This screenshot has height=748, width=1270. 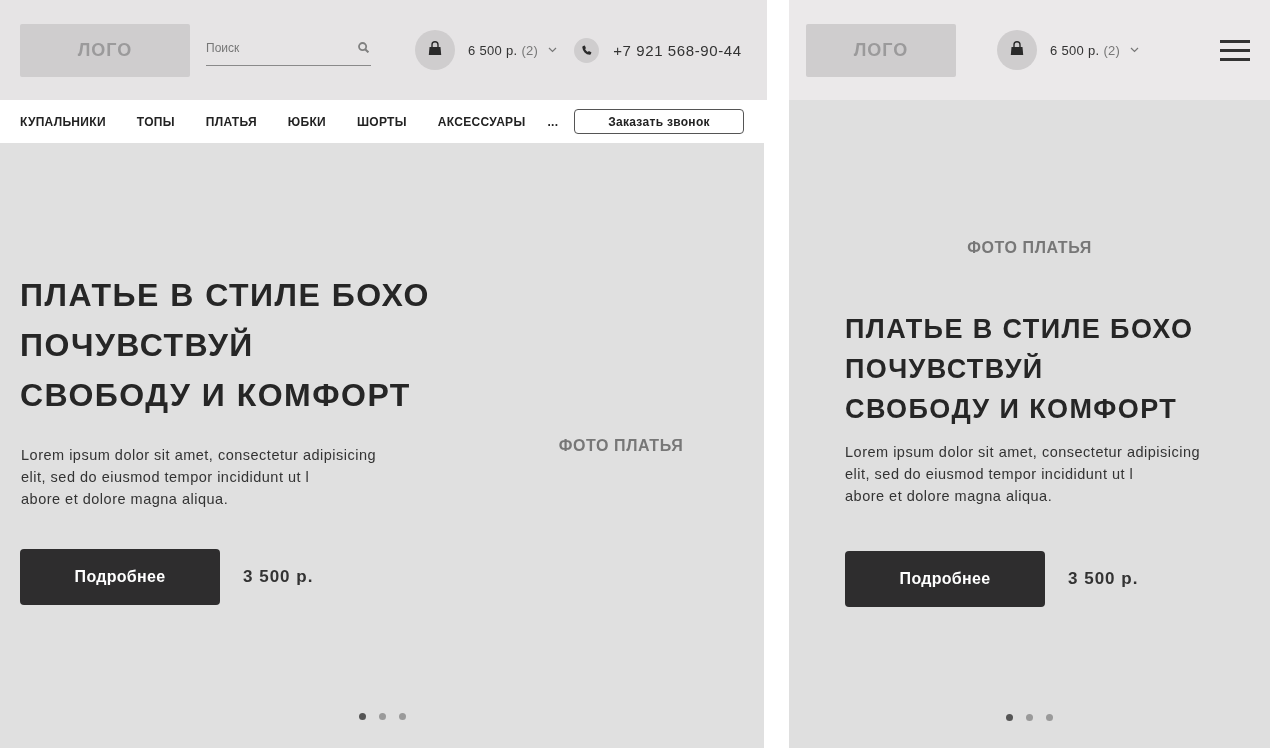 I want to click on search-field: Поиск, so click(x=288, y=48).